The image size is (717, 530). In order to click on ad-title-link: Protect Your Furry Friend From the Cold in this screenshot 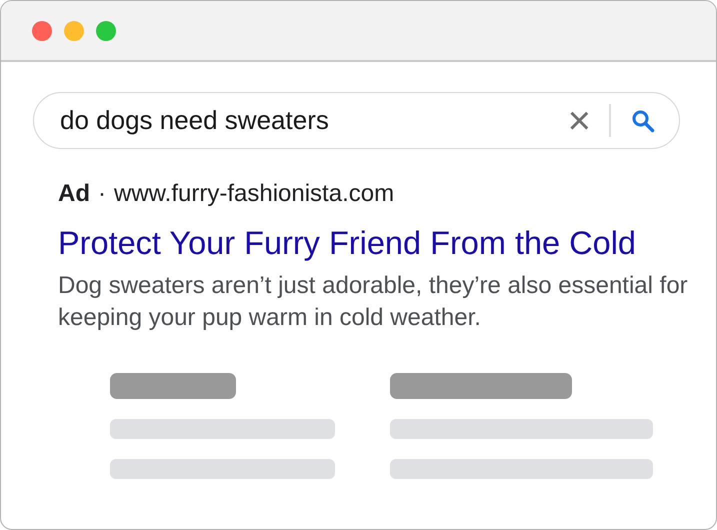, I will do `click(334, 243)`.